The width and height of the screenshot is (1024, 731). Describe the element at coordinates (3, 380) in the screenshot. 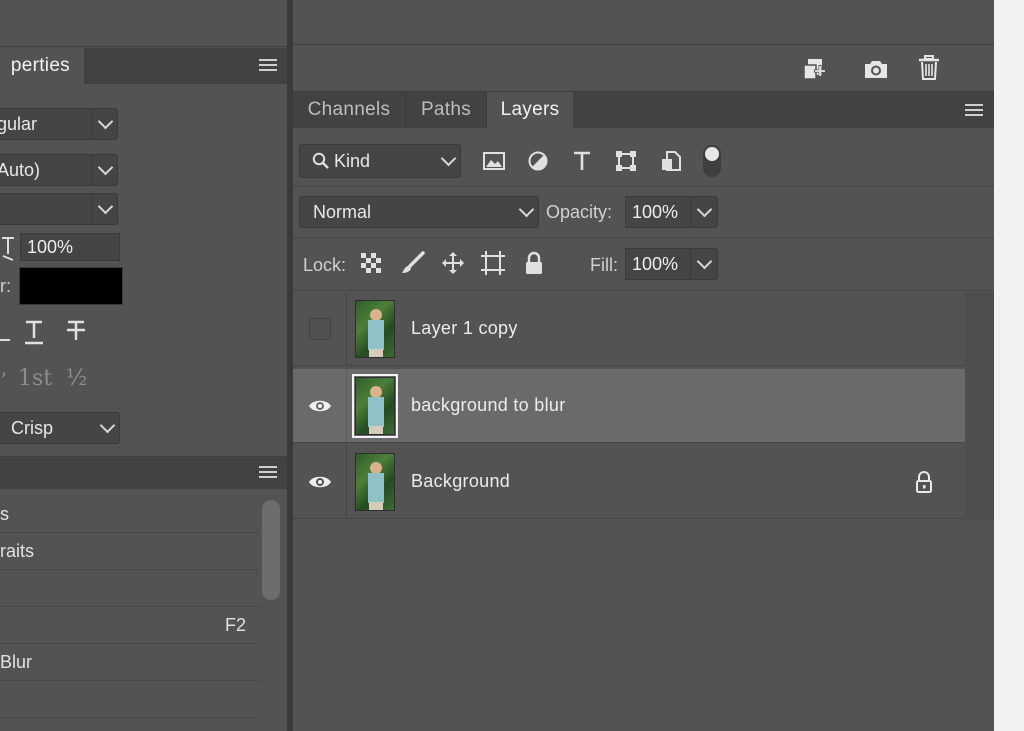

I see `contextual-alternates-icon: ʼ` at that location.